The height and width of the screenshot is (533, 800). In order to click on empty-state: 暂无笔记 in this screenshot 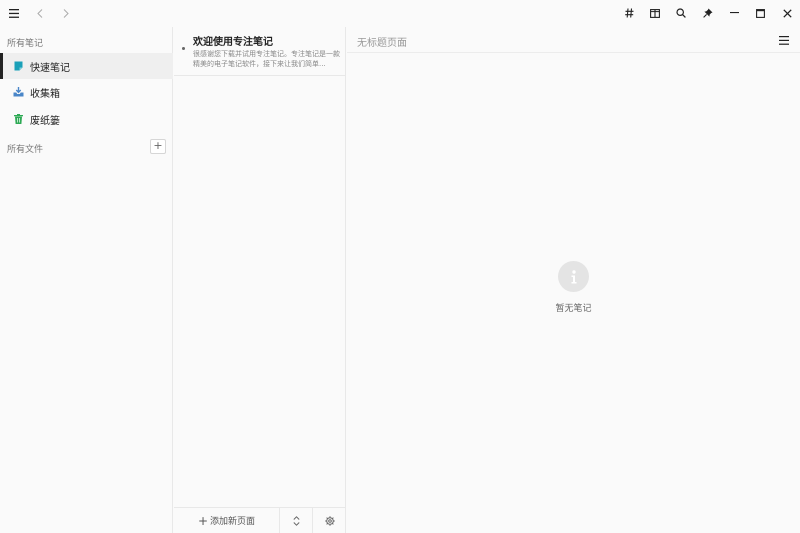, I will do `click(573, 287)`.